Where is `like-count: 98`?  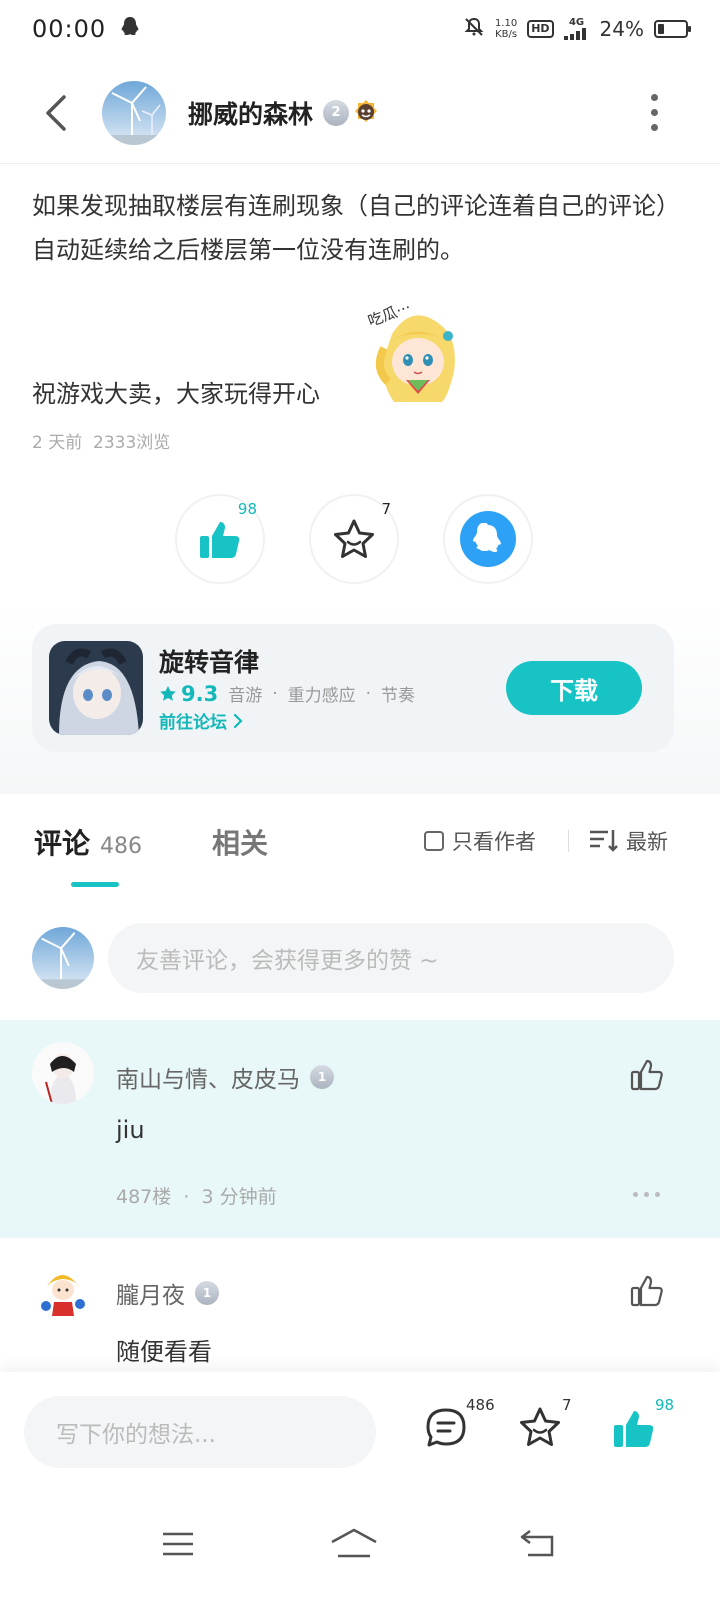 like-count: 98 is located at coordinates (247, 509).